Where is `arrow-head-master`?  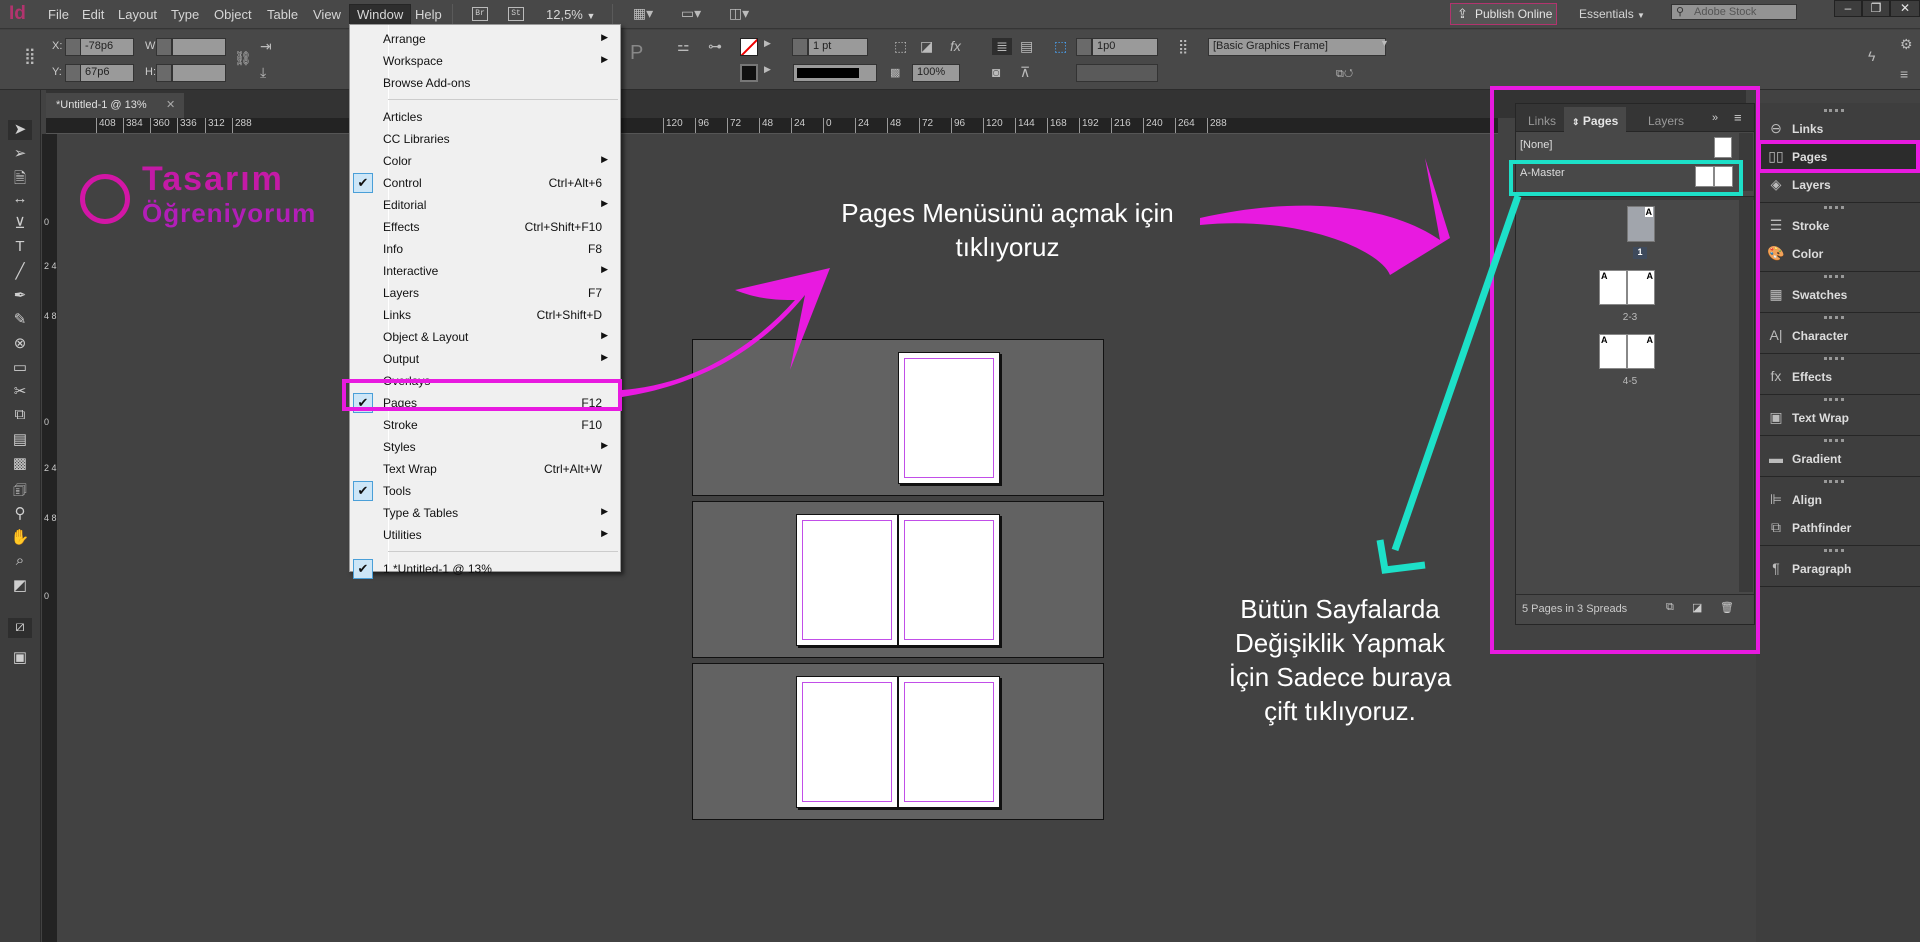 arrow-head-master is located at coordinates (1401, 556).